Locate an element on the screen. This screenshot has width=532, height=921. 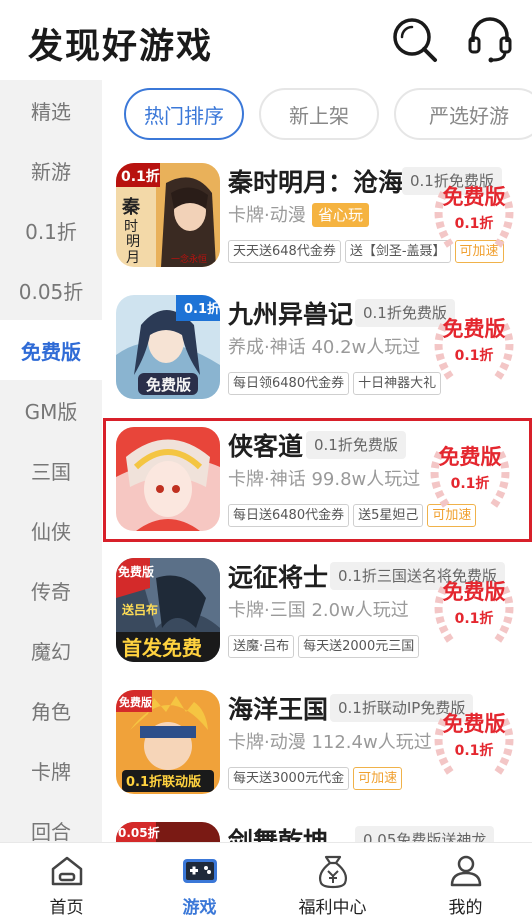
game-name: 九州异兽记 is located at coordinates (291, 314).